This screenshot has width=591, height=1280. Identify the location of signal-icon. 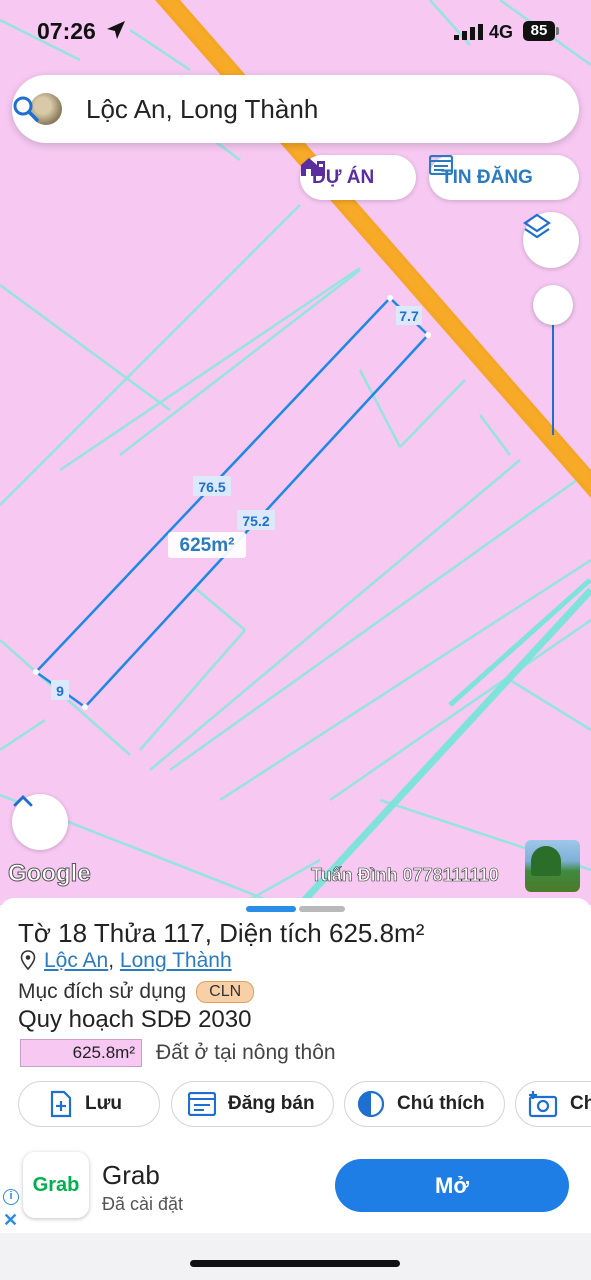
(468, 32).